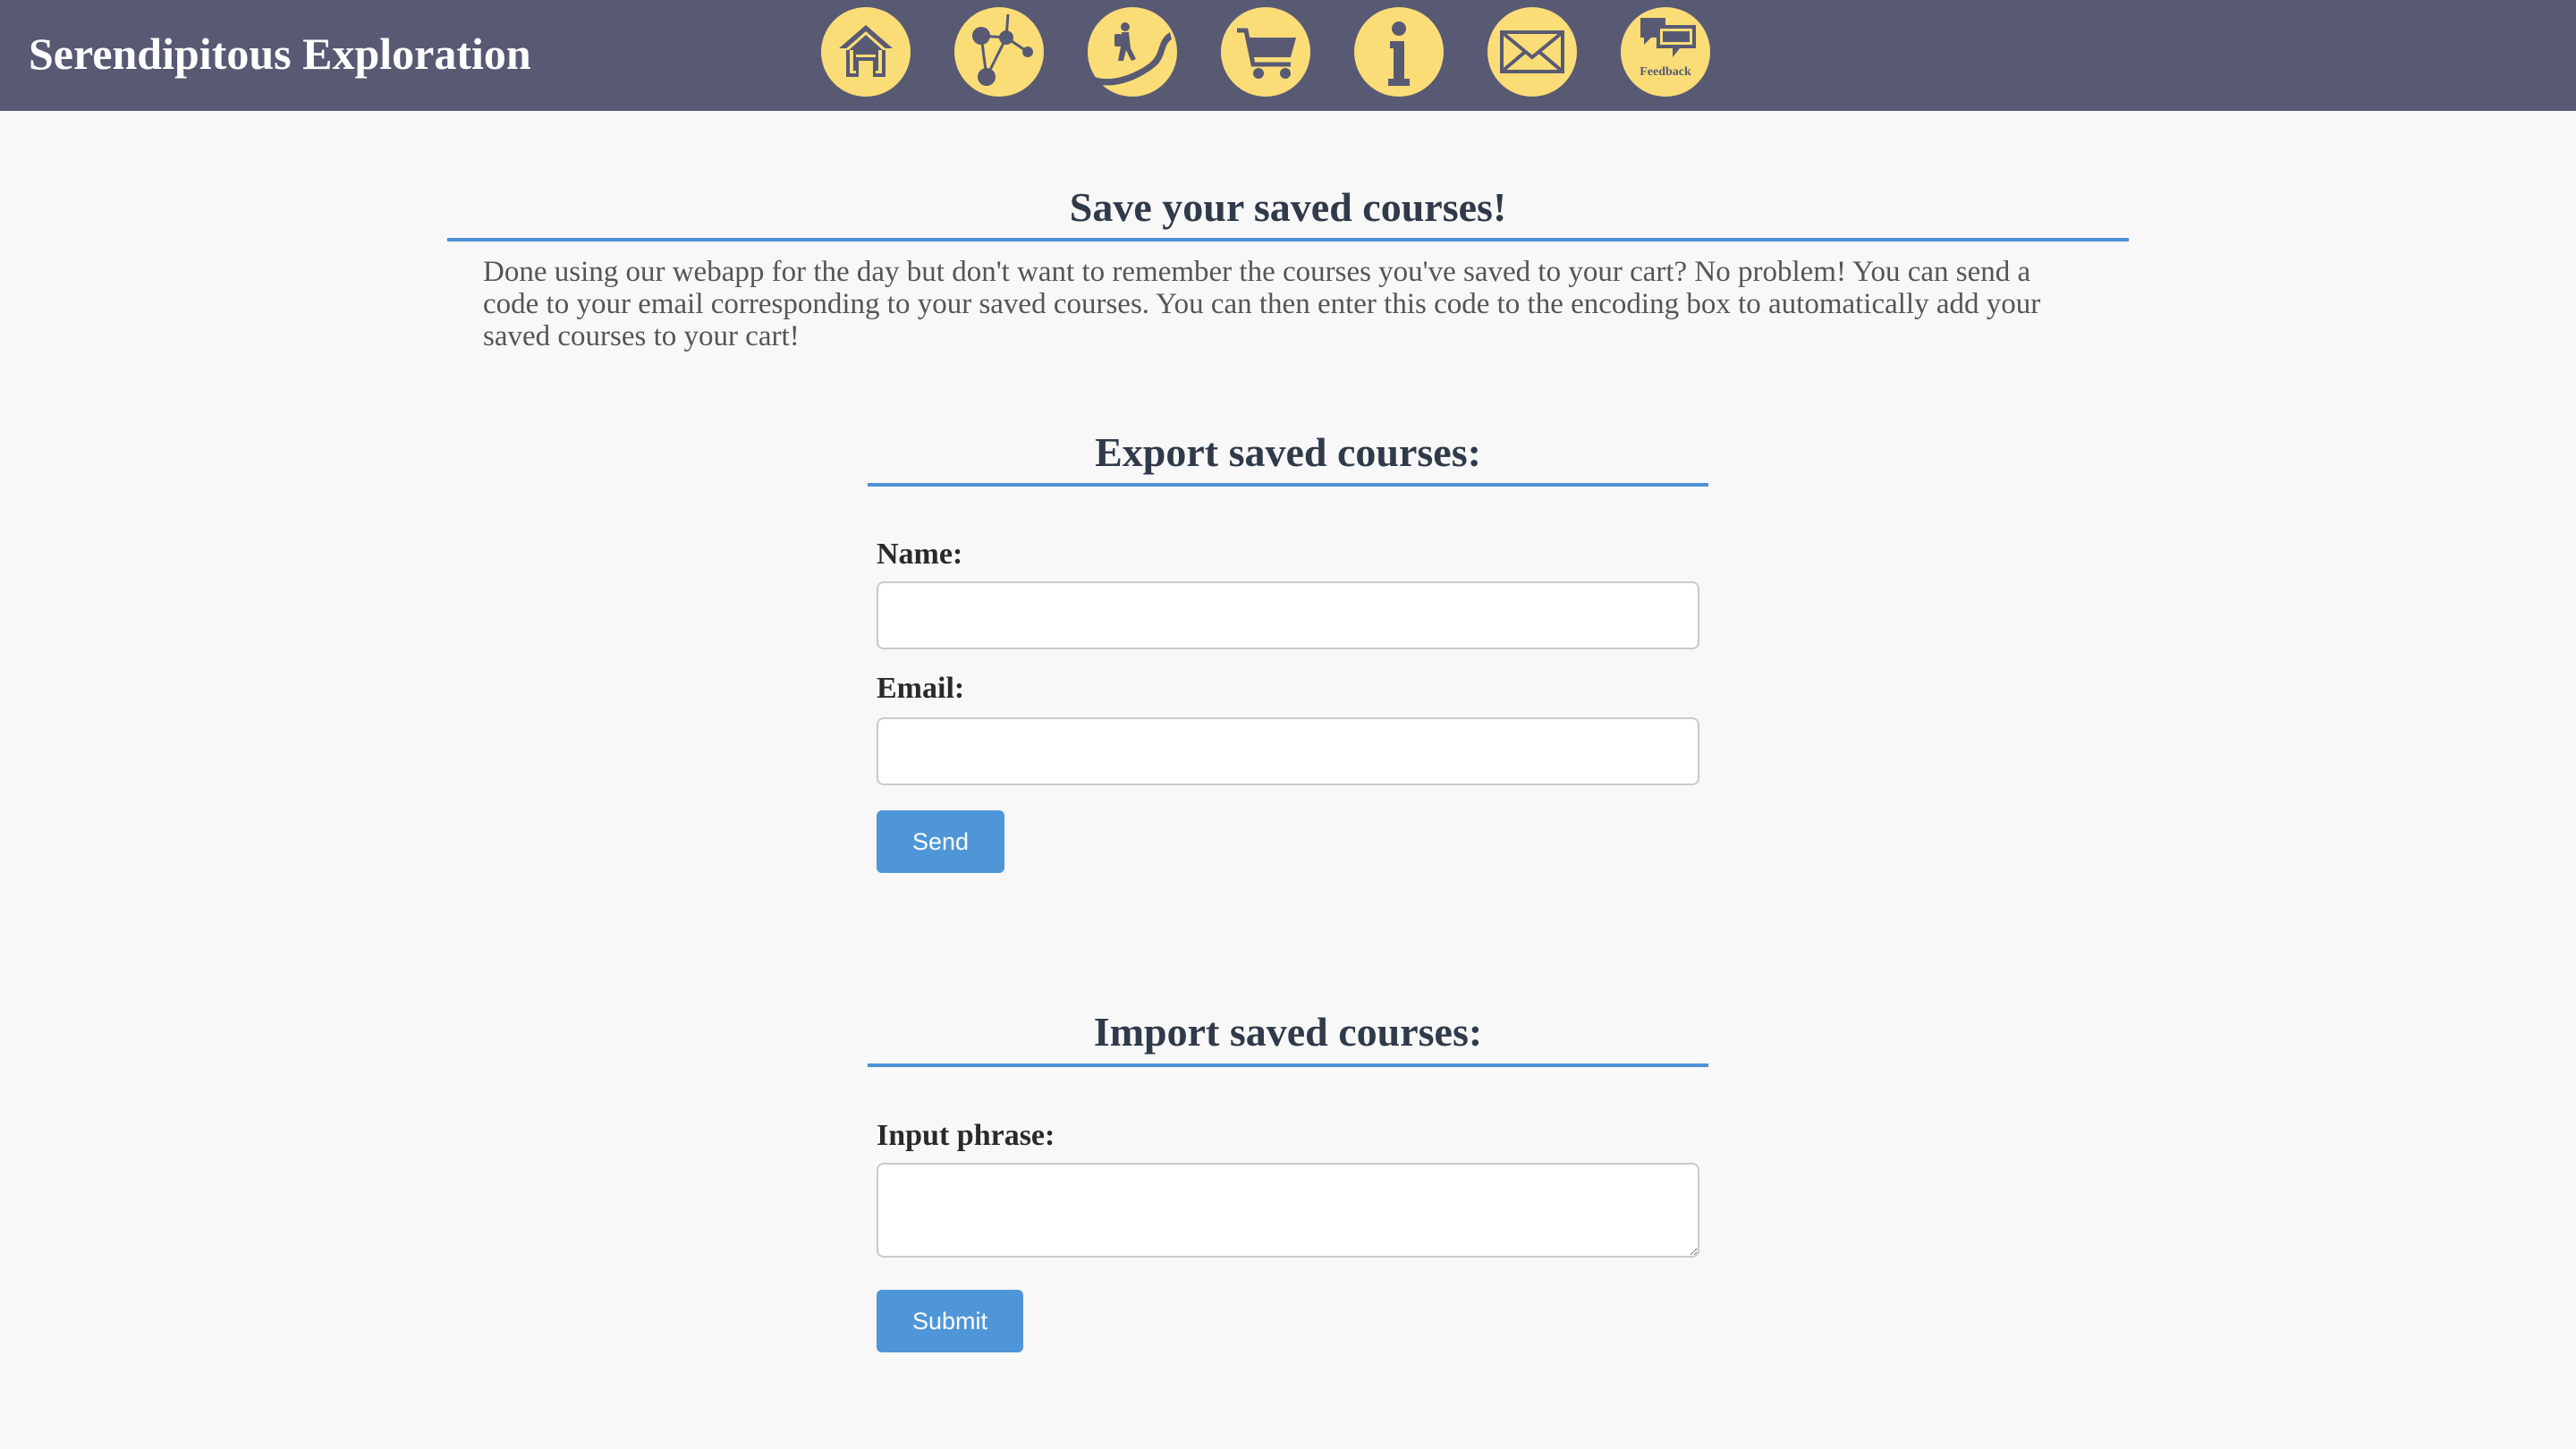 The image size is (2576, 1449). I want to click on import-title: Import saved courses:, so click(1288, 1032).